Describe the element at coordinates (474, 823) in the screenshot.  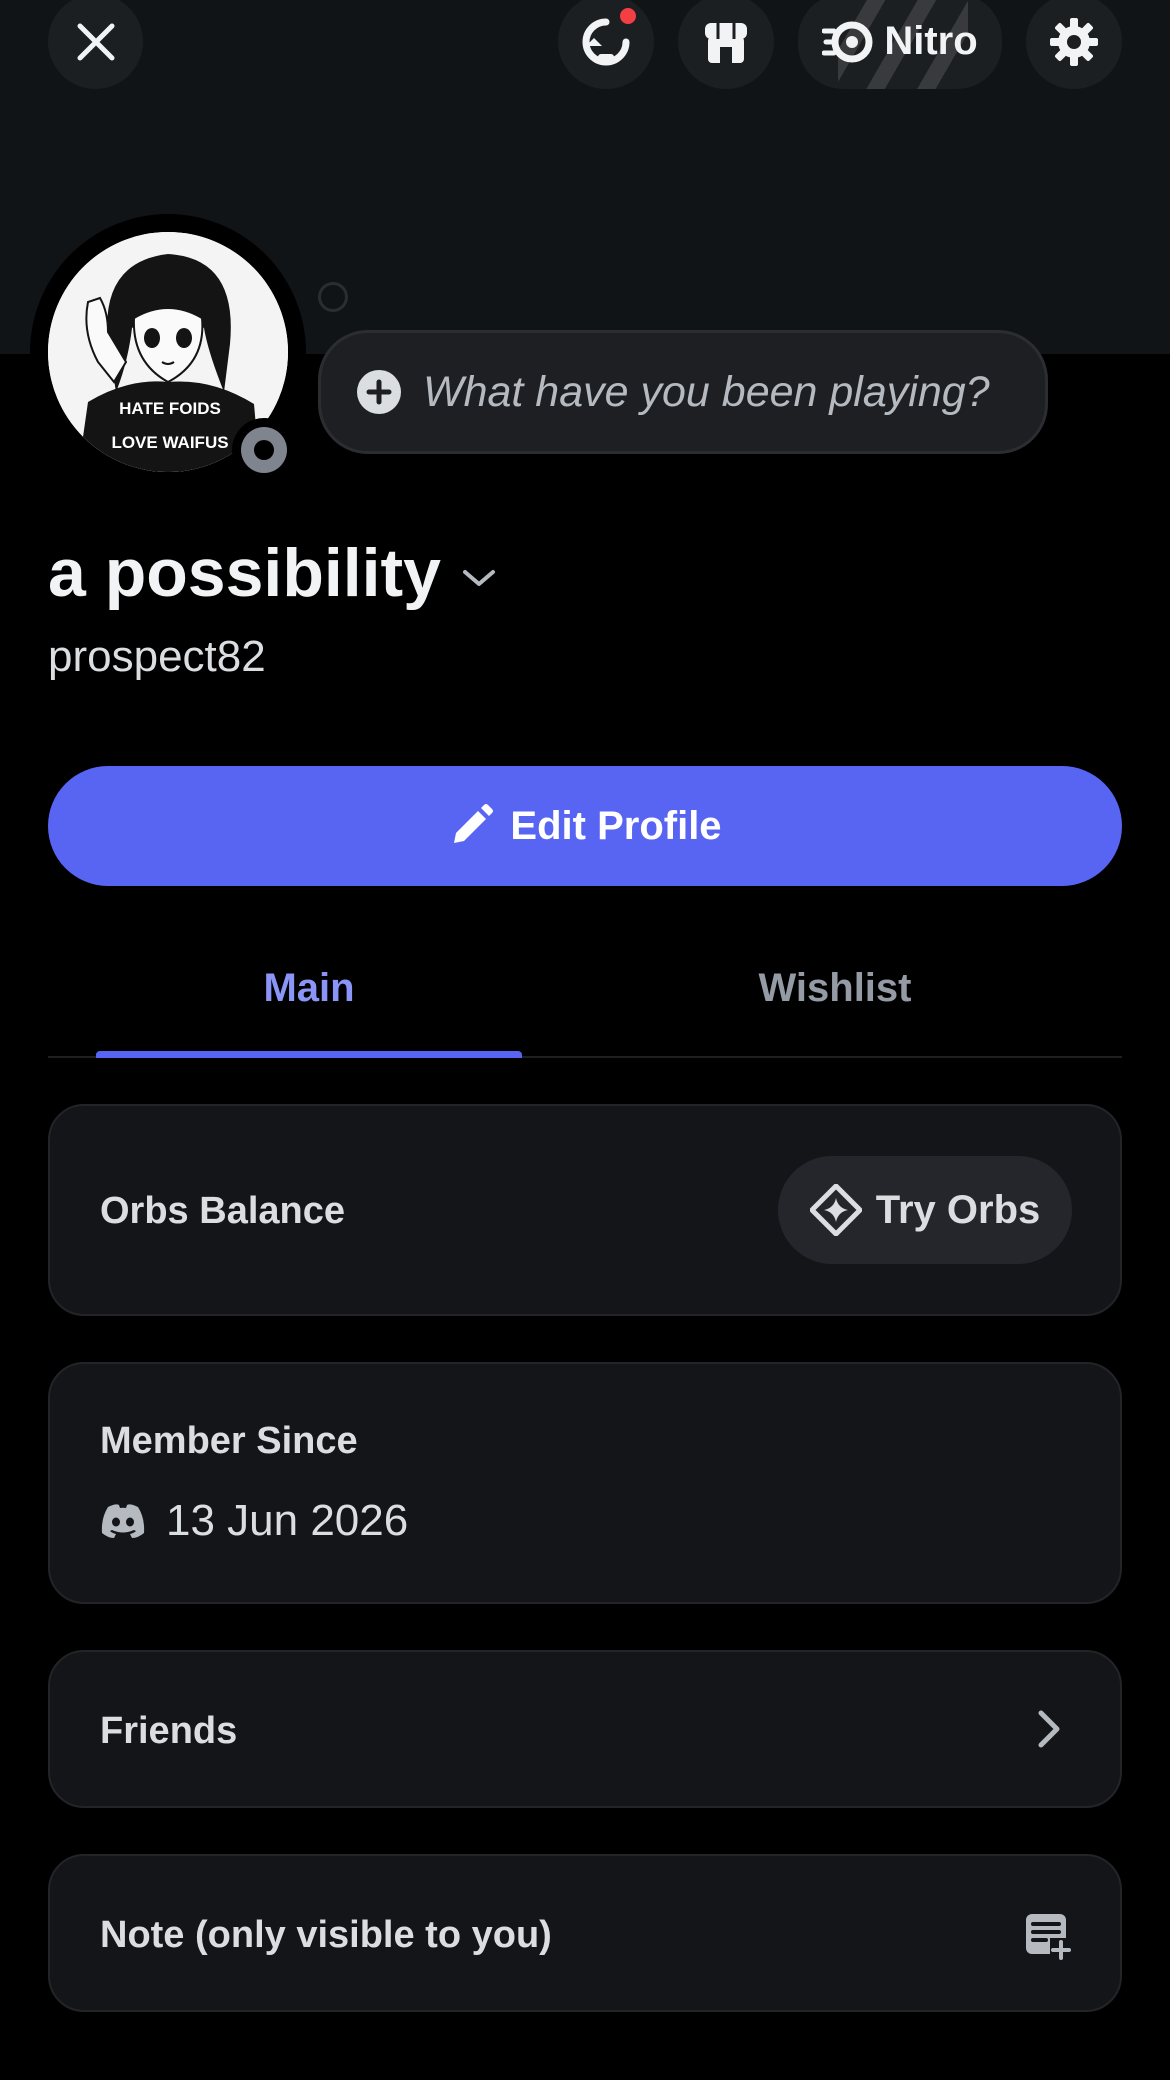
I see `pencil-icon` at that location.